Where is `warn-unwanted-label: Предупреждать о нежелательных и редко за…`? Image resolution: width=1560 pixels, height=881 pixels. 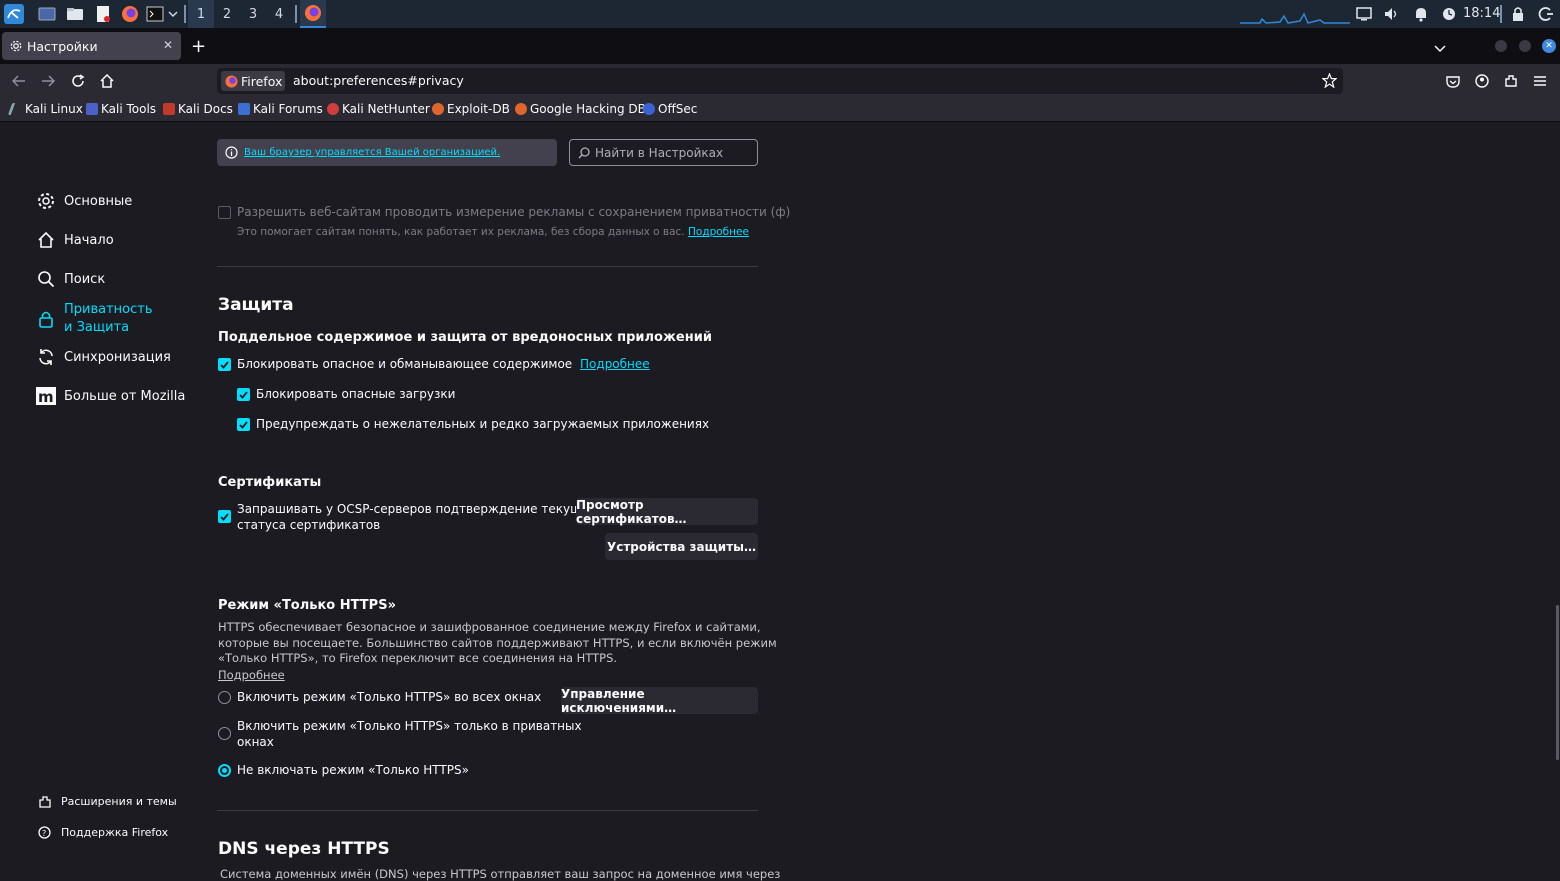
warn-unwanted-label: Предупреждать о нежелательных и редко за… is located at coordinates (483, 424).